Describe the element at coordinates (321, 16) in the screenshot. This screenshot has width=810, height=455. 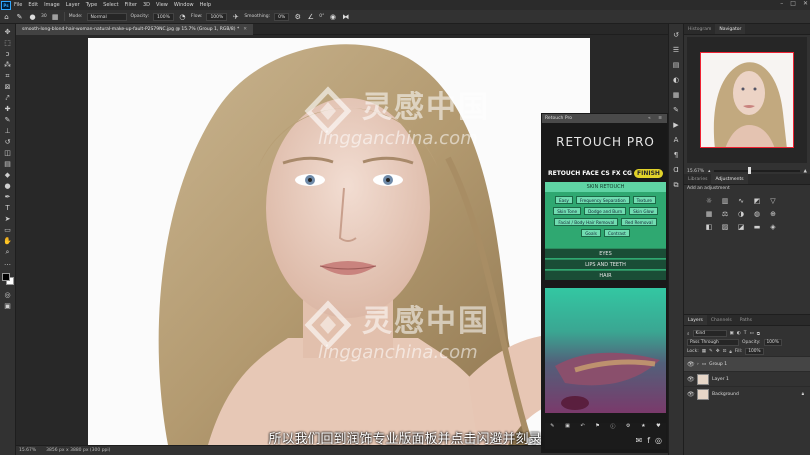
I see `angle-value: 0°` at that location.